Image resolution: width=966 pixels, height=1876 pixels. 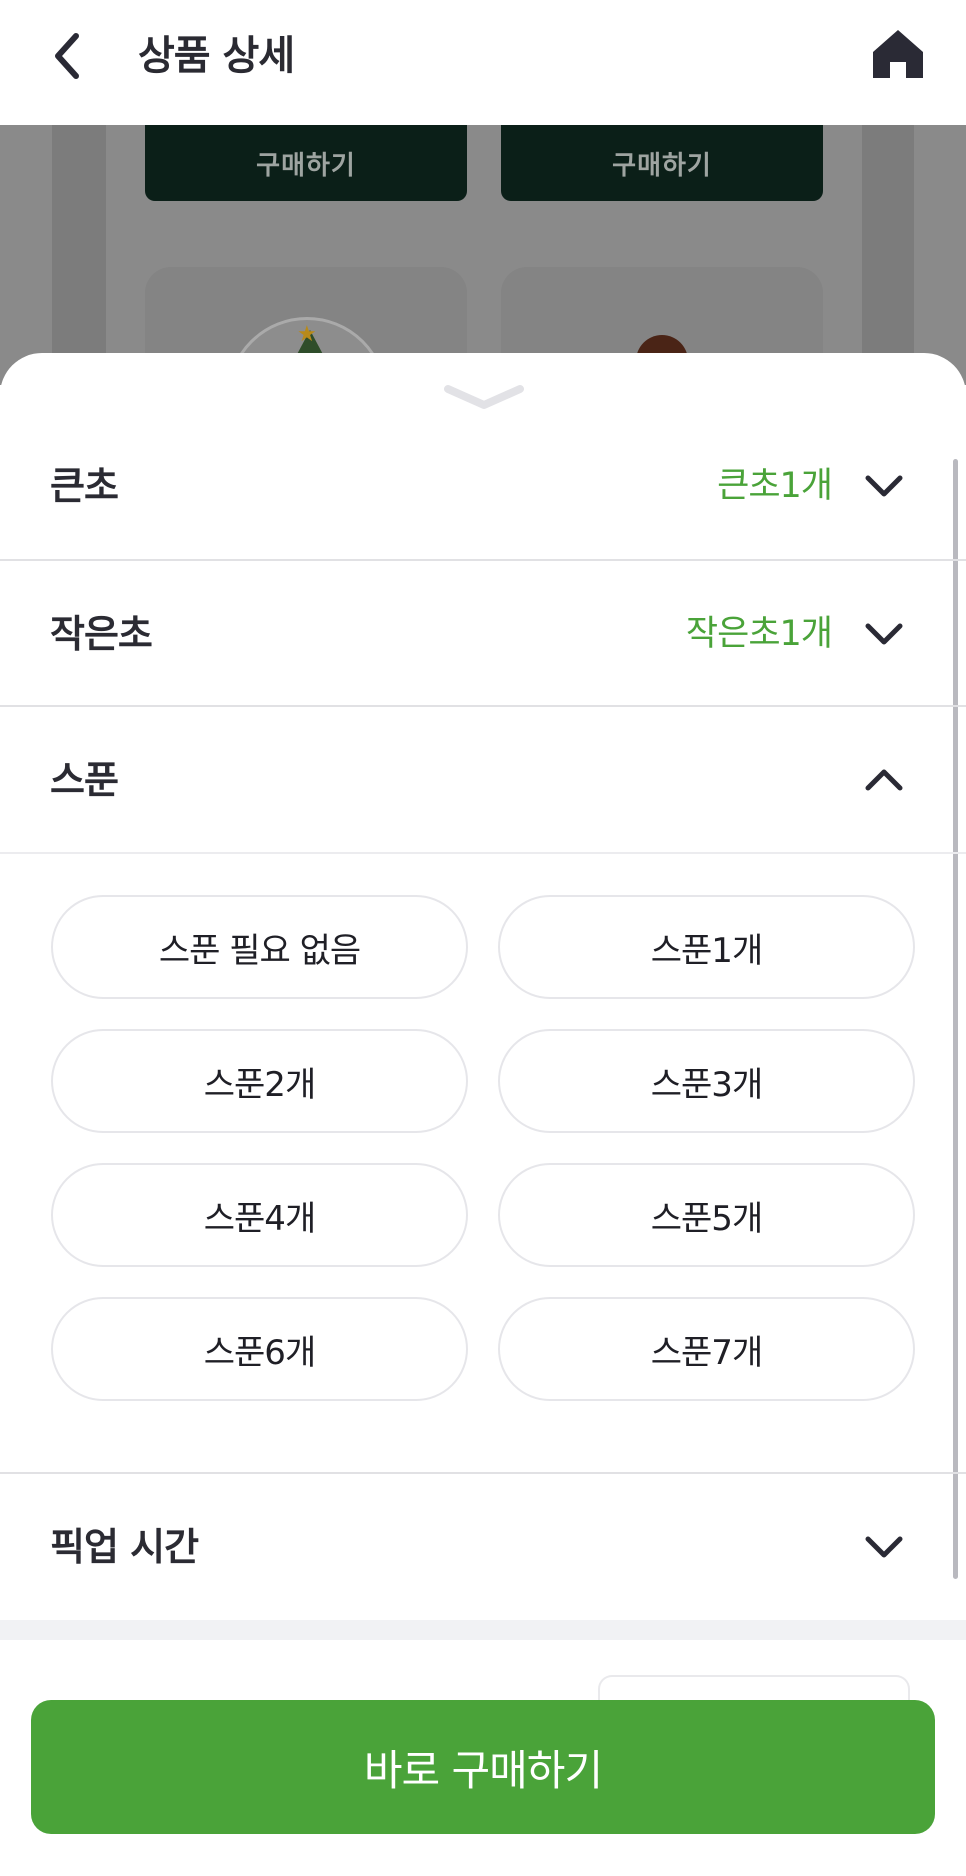 What do you see at coordinates (259, 1215) in the screenshot?
I see `spoon-choice-4: 스푼4개` at bounding box center [259, 1215].